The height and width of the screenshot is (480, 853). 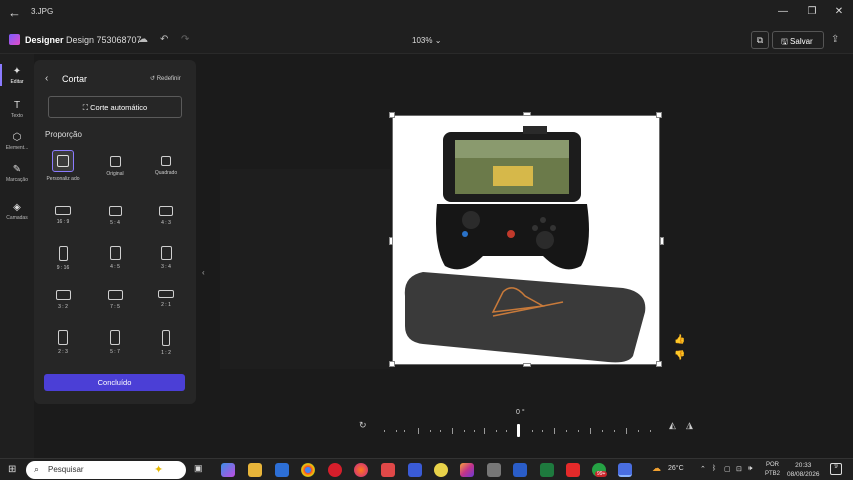 What do you see at coordinates (308, 470) in the screenshot?
I see `chrome-icon` at bounding box center [308, 470].